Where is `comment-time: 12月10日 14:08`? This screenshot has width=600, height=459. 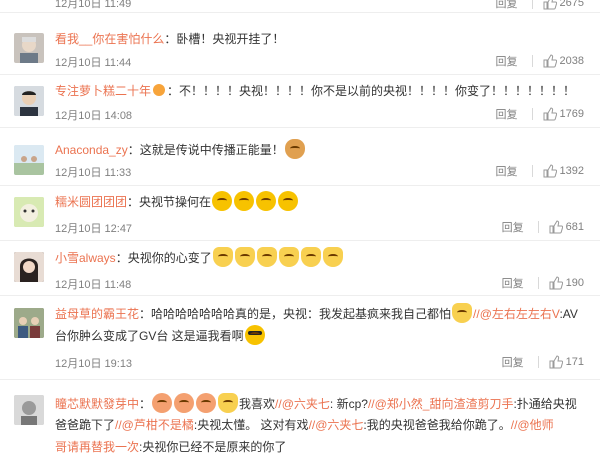
comment-time: 12月10日 14:08 is located at coordinates (94, 116).